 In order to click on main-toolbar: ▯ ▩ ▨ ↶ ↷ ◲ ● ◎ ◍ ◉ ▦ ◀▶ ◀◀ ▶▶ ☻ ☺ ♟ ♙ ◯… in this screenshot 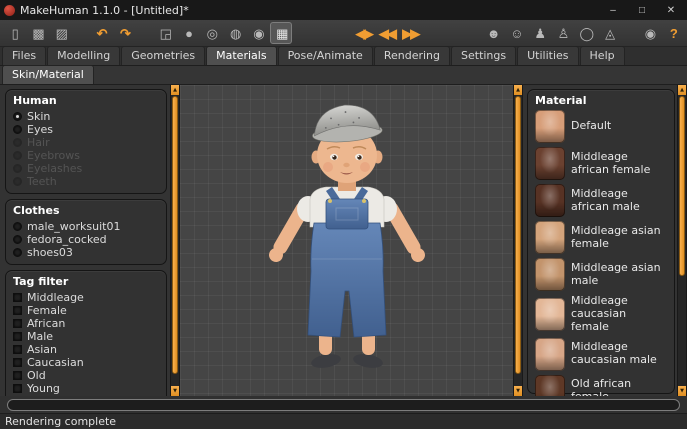, I will do `click(343, 33)`.